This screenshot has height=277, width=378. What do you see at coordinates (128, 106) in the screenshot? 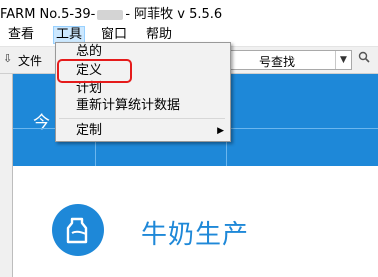
I see `menu-item-recalculate-stats: 重新计算统计数据` at bounding box center [128, 106].